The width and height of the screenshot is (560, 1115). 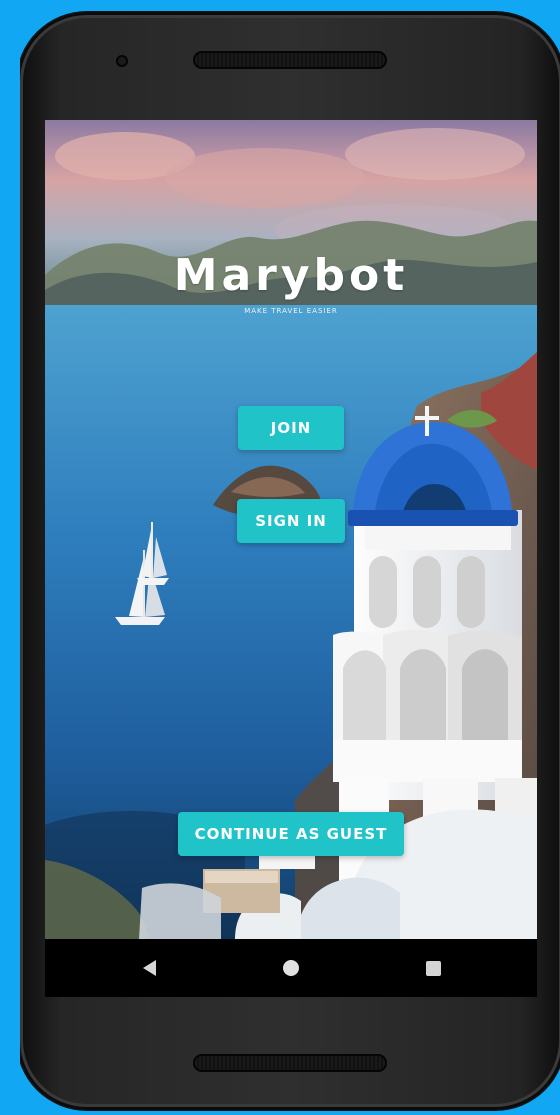 I want to click on join-button: JOIN, so click(x=291, y=428).